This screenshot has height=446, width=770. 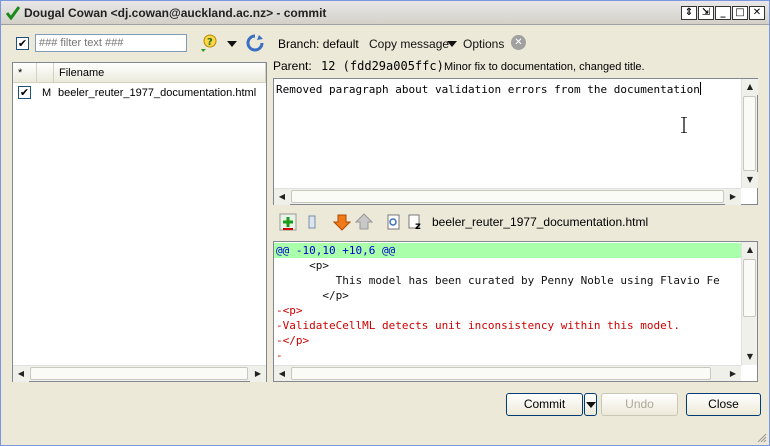 I want to click on file-list-hscroll-thumb, so click(x=139, y=373).